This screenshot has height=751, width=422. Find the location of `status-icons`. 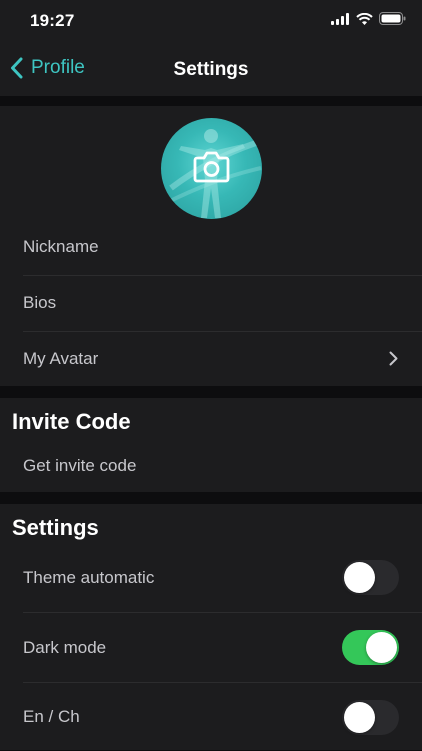

status-icons is located at coordinates (368, 18).